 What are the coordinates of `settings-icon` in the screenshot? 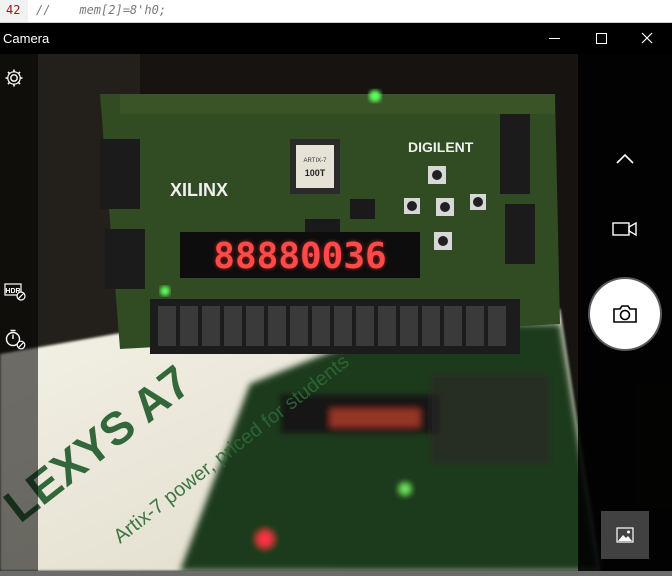 It's located at (14, 78).